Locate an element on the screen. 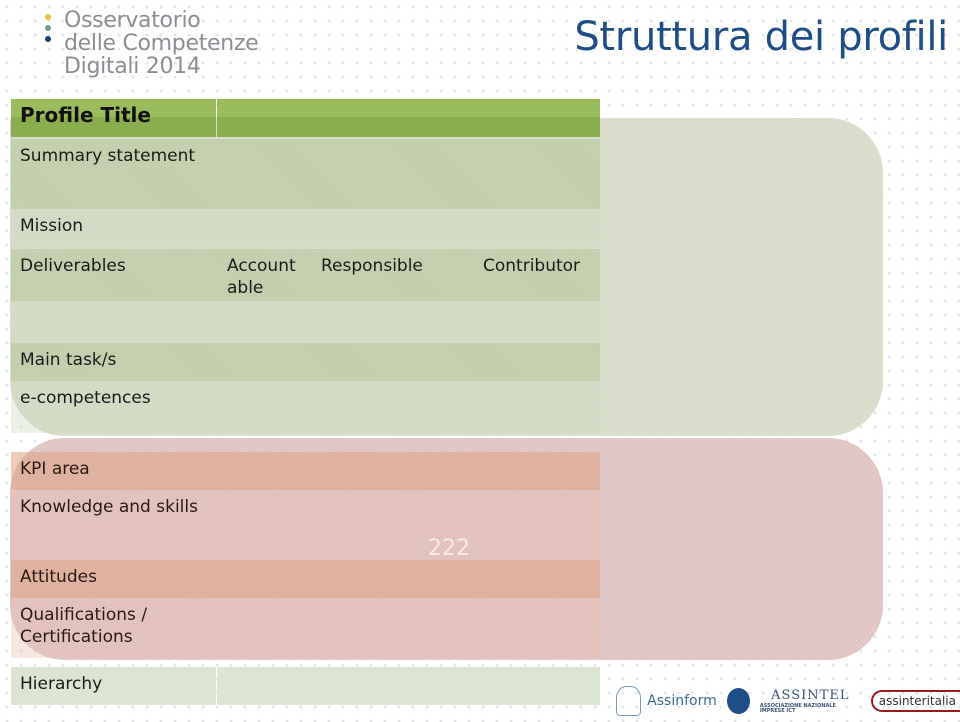  table-row-summary: Summary statement is located at coordinates (305, 174).